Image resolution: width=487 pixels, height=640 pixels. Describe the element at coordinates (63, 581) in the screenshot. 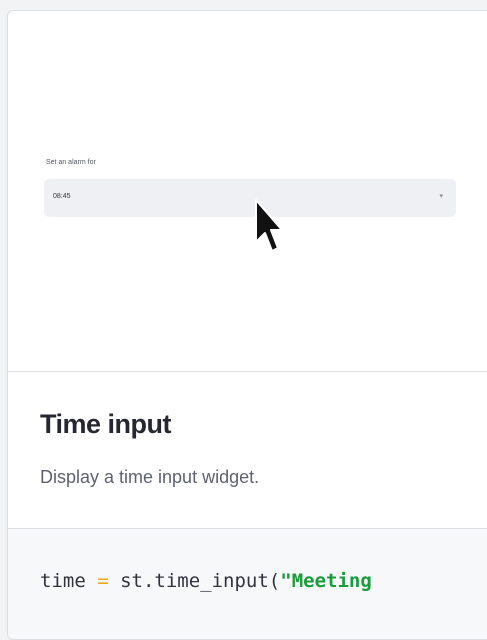

I see `code-variable: time` at that location.